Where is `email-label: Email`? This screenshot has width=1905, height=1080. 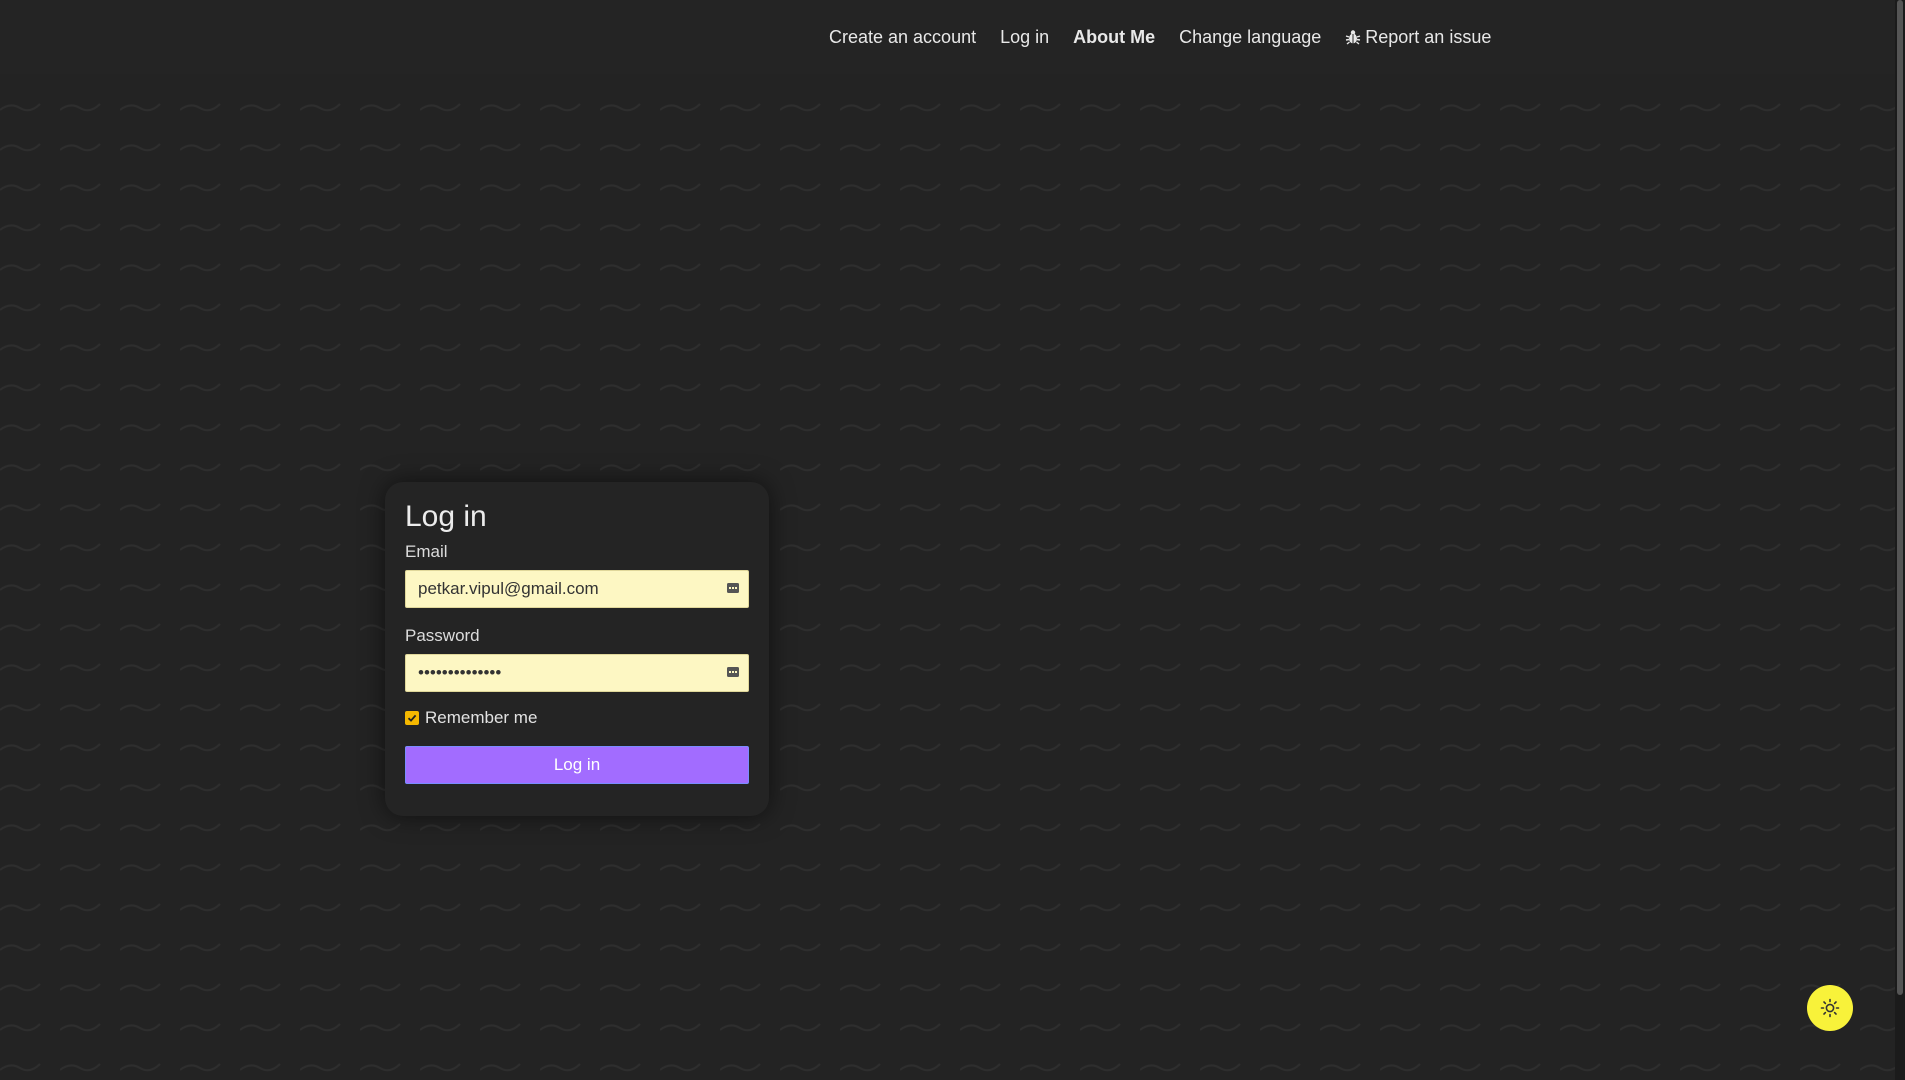 email-label: Email is located at coordinates (426, 551).